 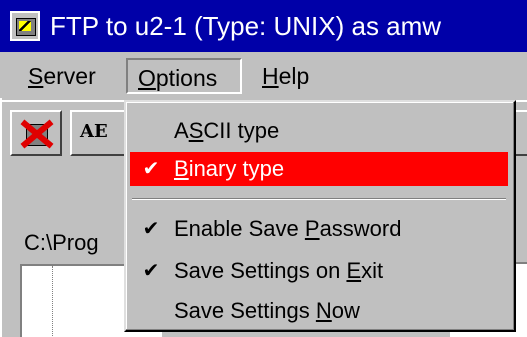 I want to click on menu-bar: Server Options Help, so click(x=263, y=76).